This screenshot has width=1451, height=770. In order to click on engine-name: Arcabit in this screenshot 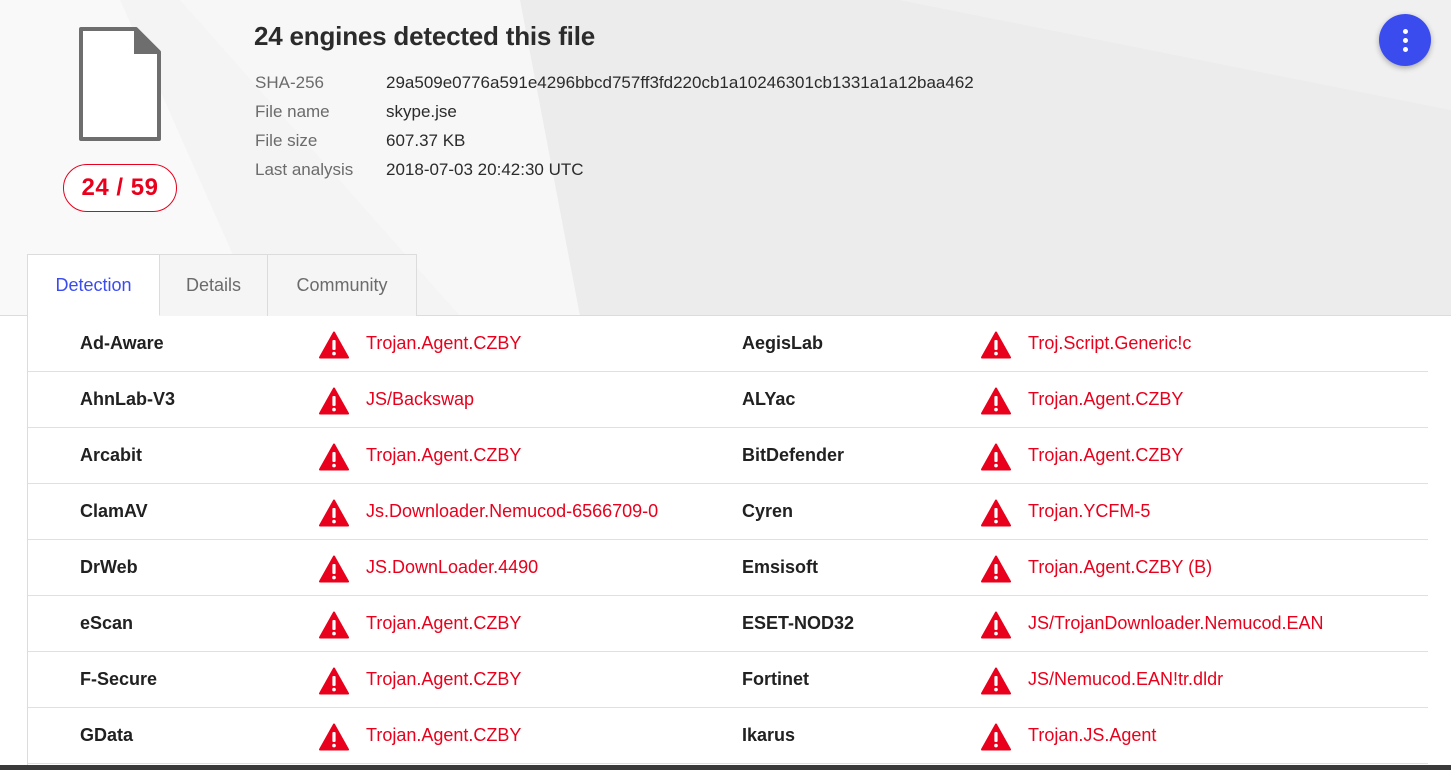, I will do `click(111, 455)`.